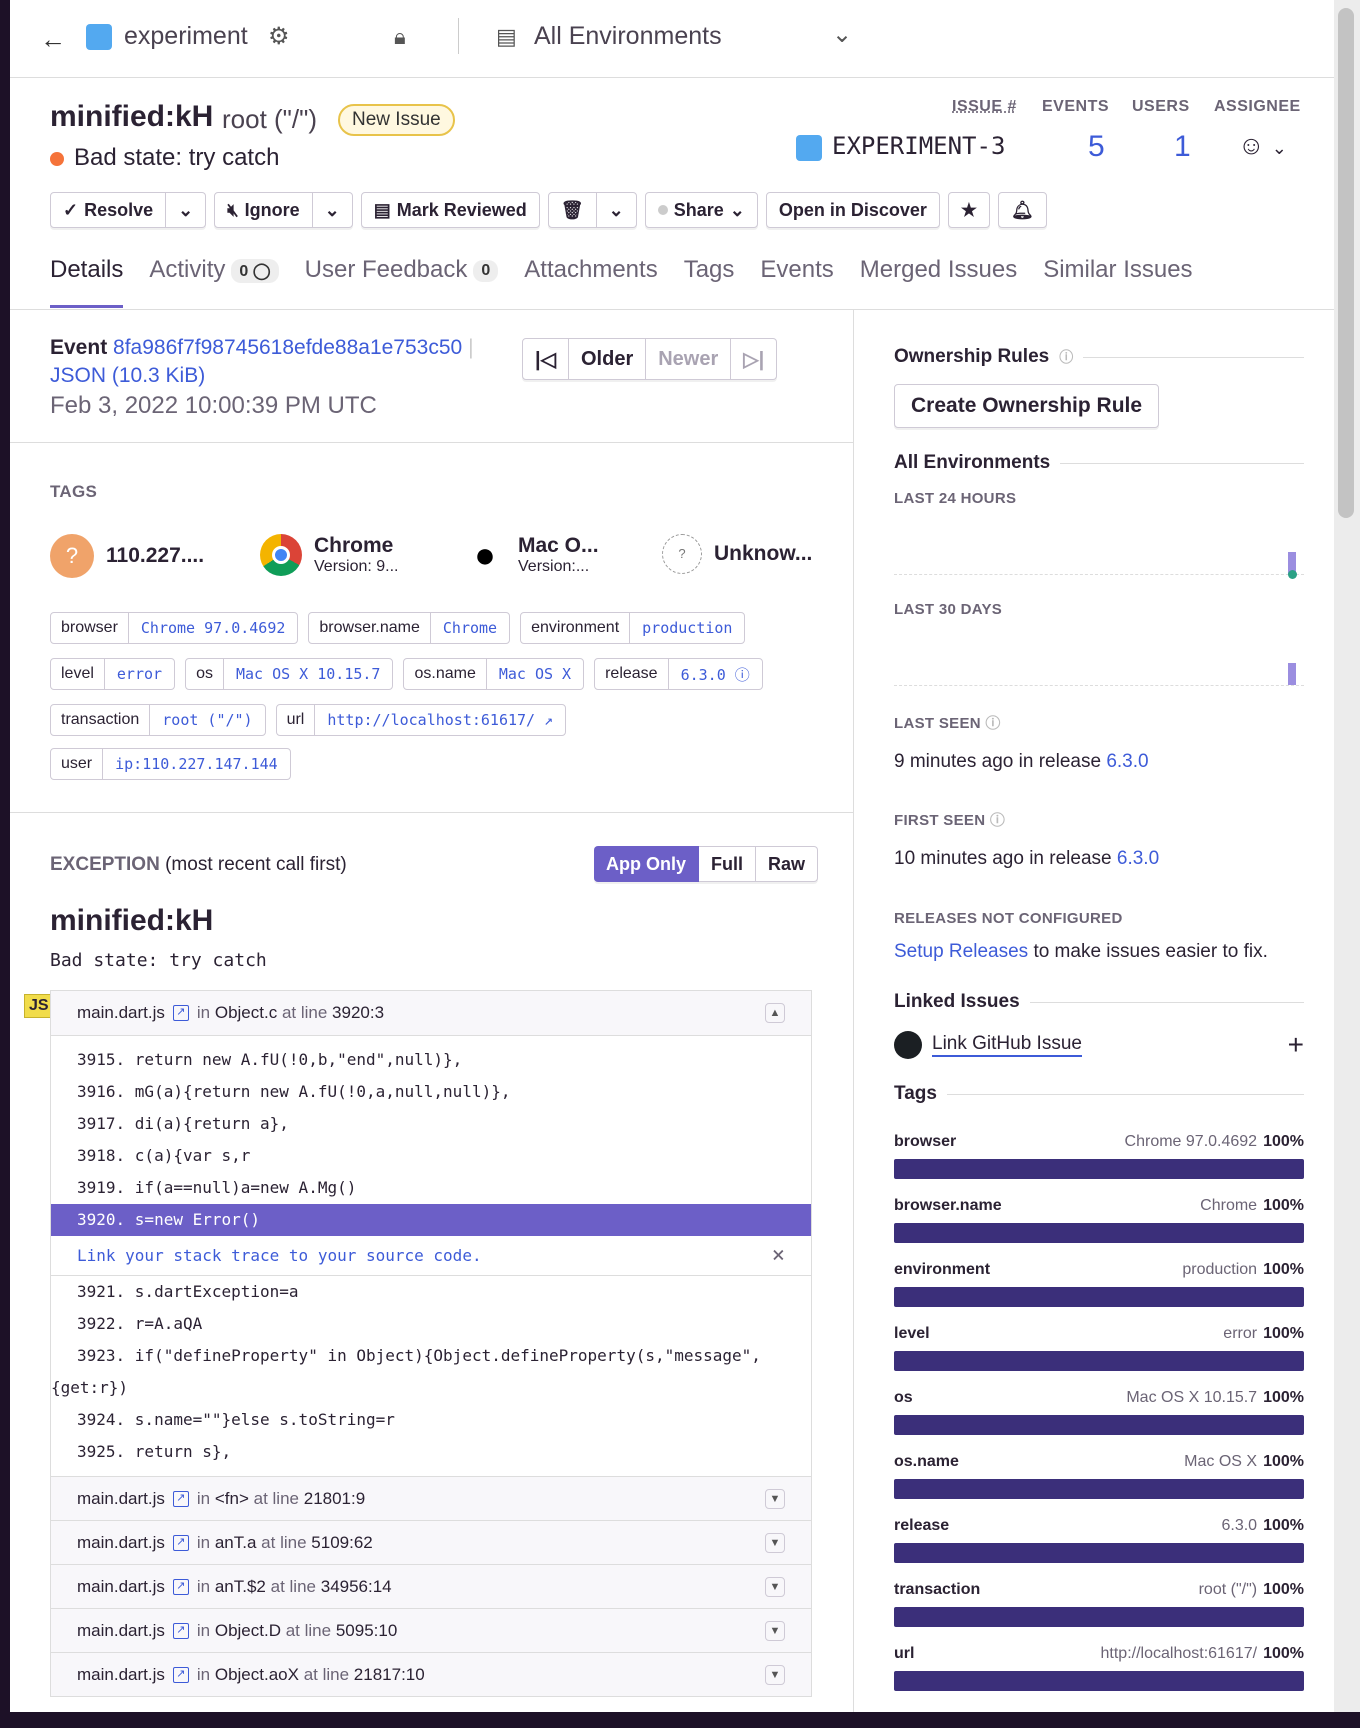 This screenshot has height=1728, width=1360. Describe the element at coordinates (628, 36) in the screenshot. I see `environment-selector: All Environments` at that location.